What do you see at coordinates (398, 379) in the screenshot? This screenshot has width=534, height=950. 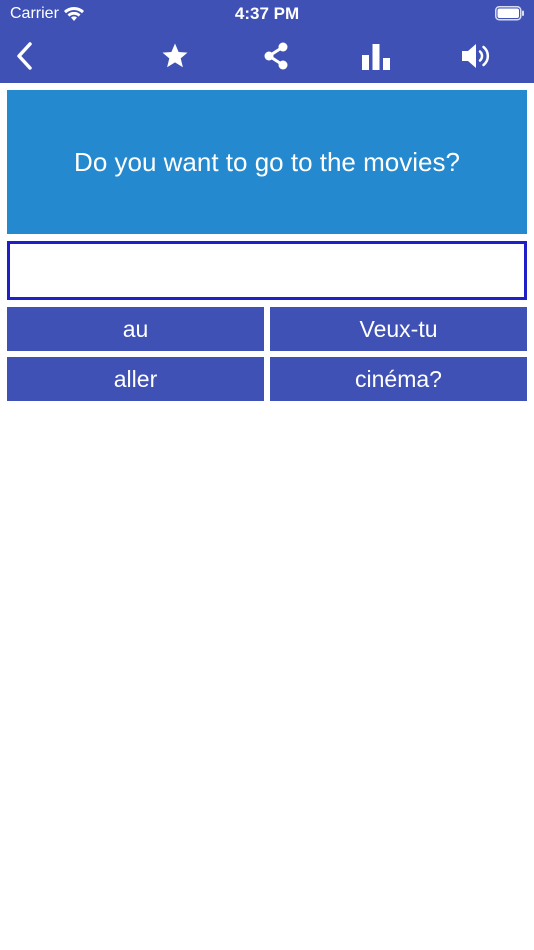 I see `word-tile: cinéma?` at bounding box center [398, 379].